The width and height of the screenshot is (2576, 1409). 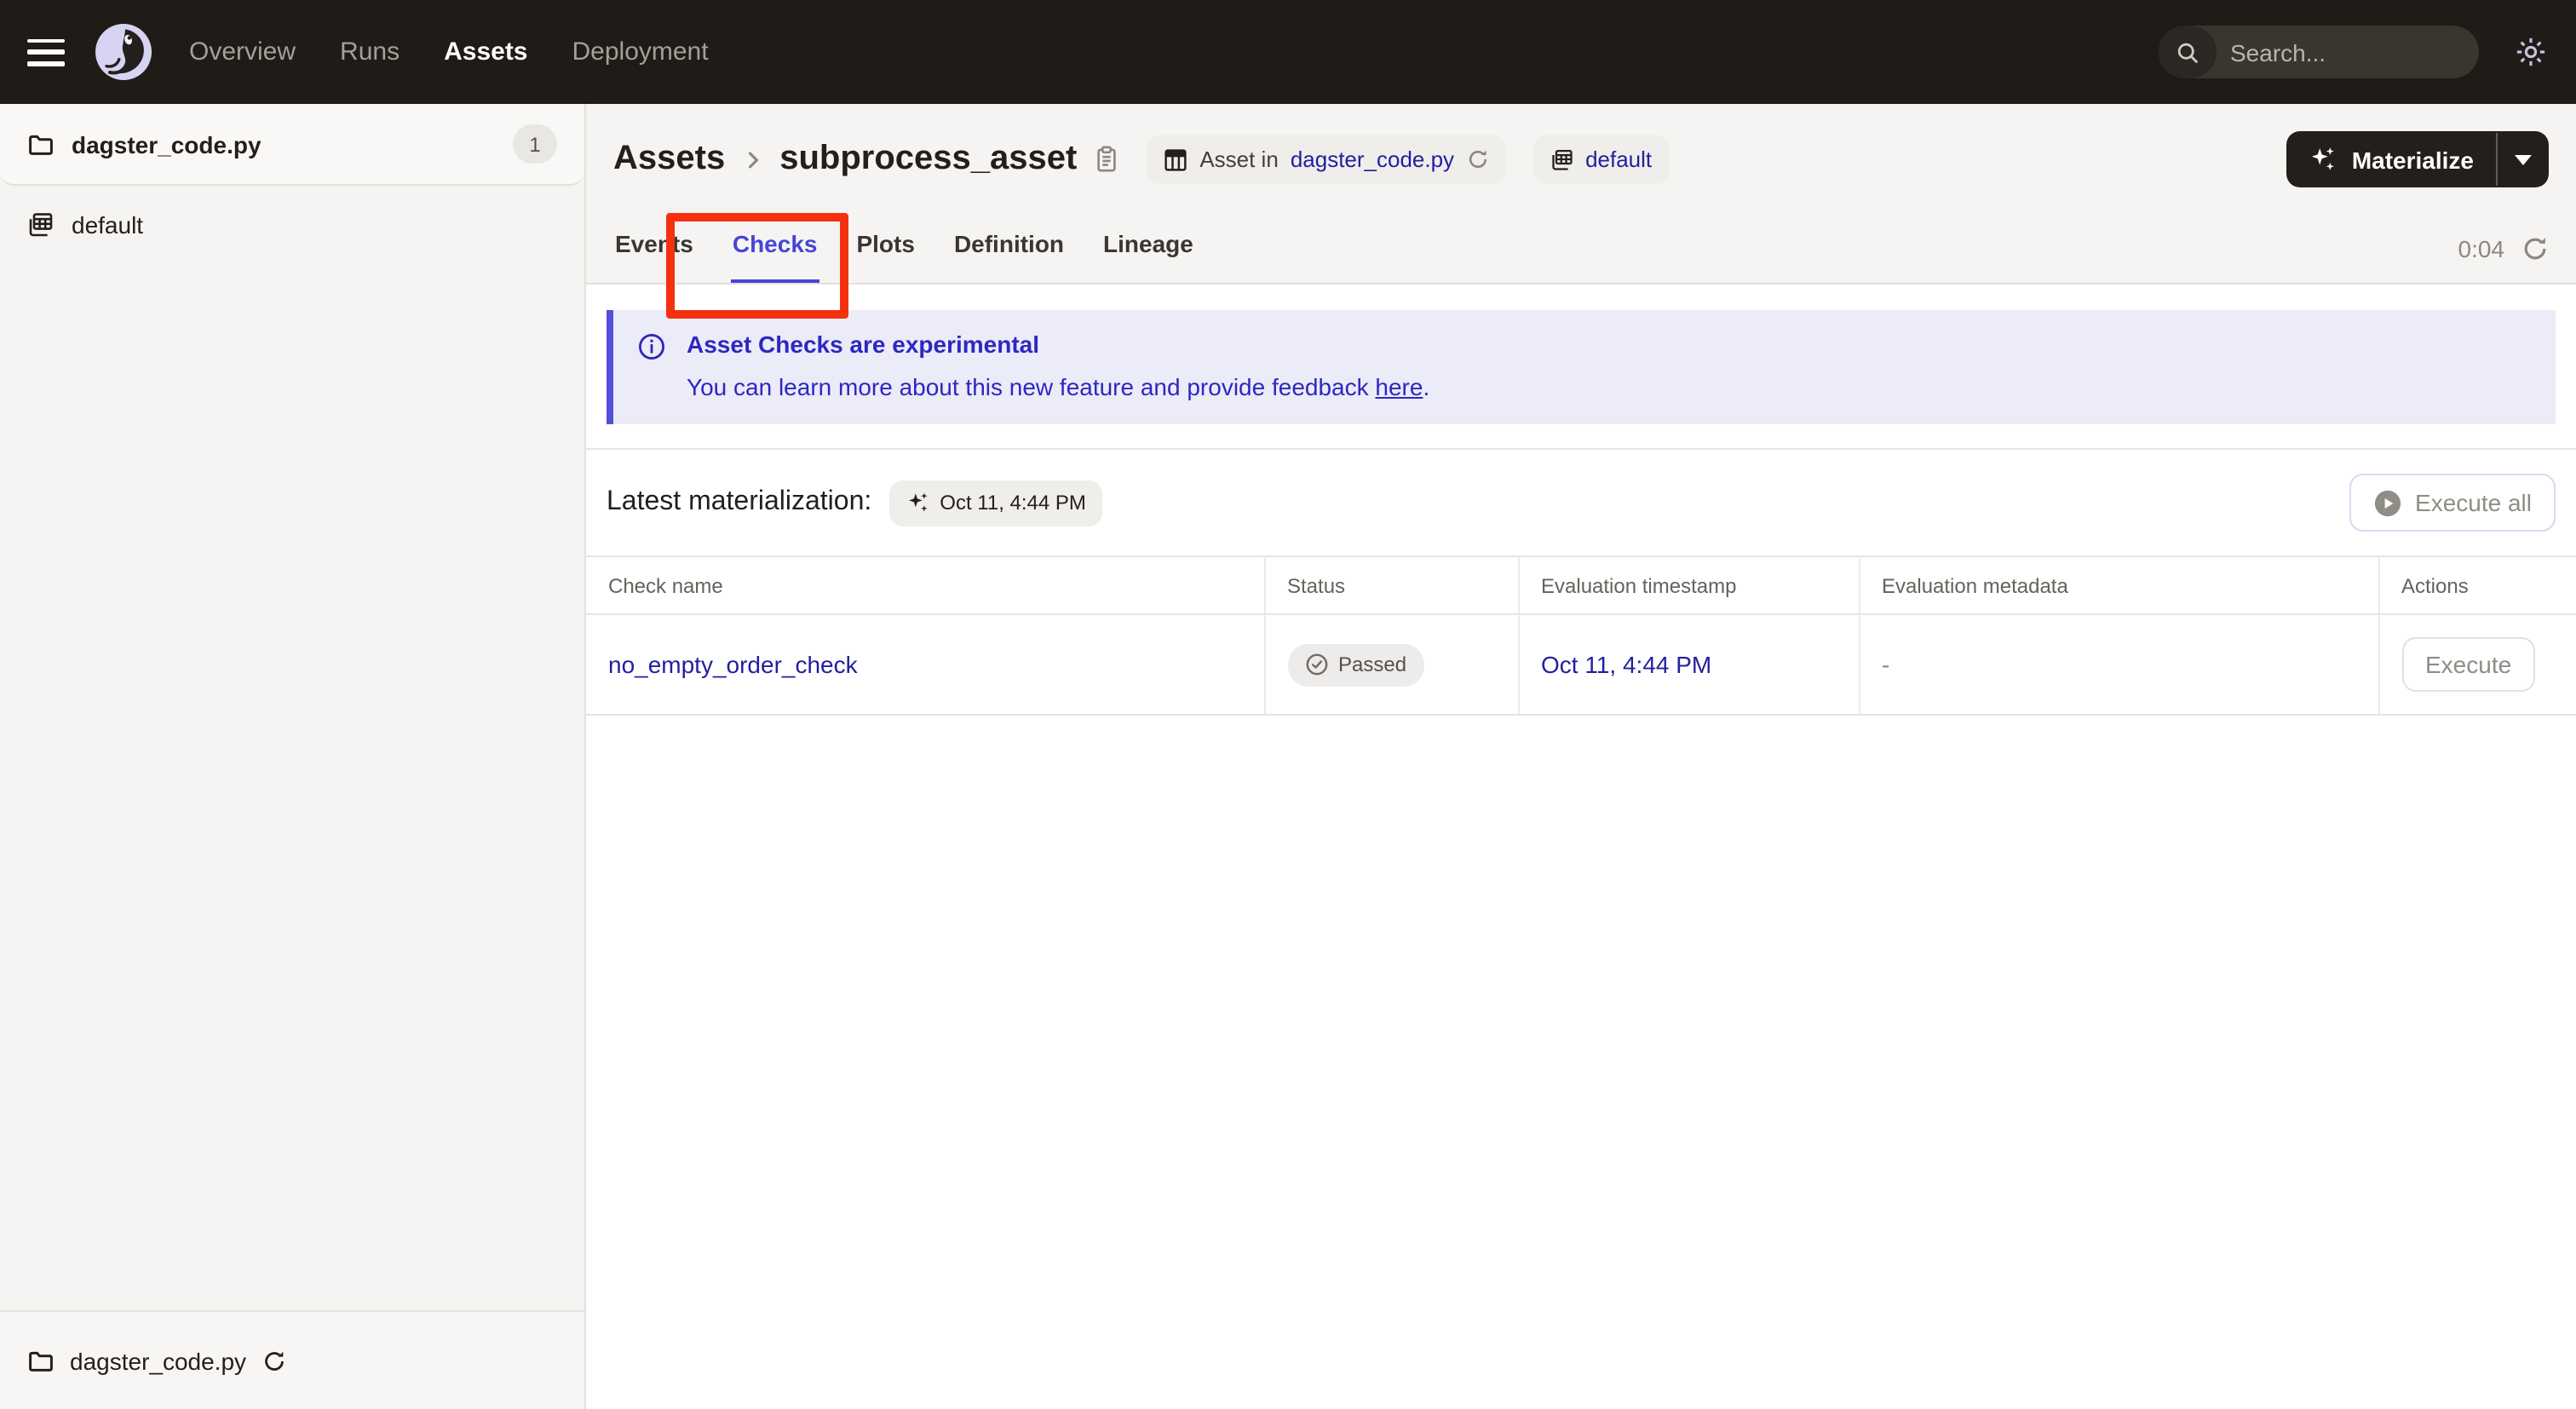 I want to click on execute-button: Execute, so click(x=2468, y=664).